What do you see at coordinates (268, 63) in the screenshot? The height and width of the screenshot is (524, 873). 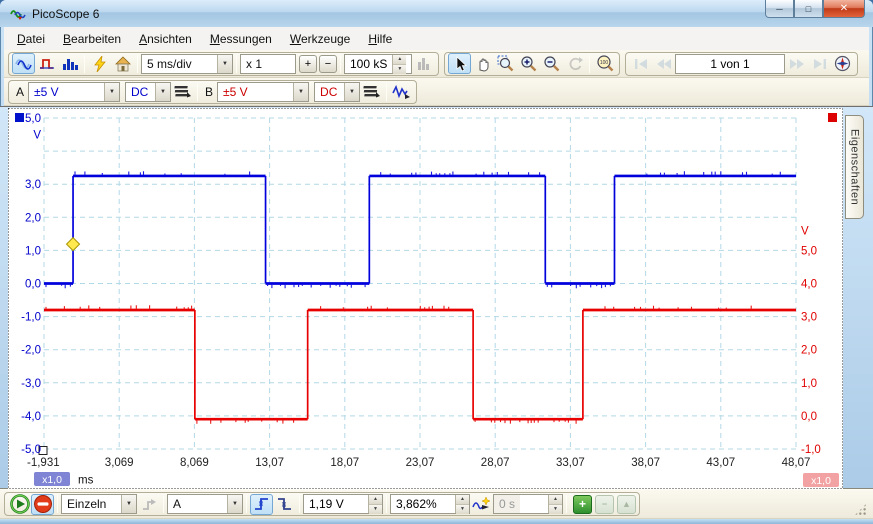 I see `zoom-factor-input: x 1` at bounding box center [268, 63].